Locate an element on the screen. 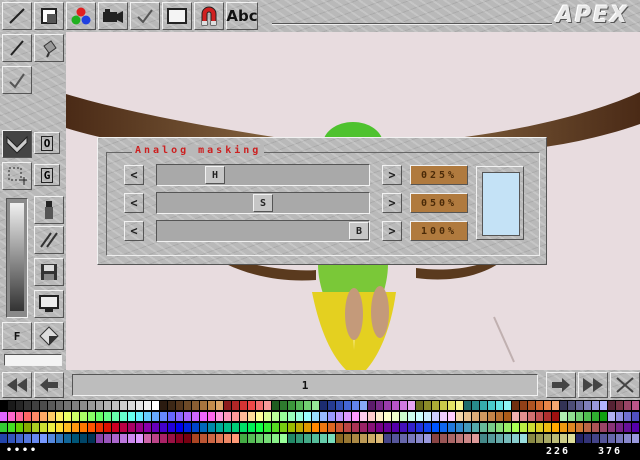 The width and height of the screenshot is (640, 460). color-palette is located at coordinates (320, 422).